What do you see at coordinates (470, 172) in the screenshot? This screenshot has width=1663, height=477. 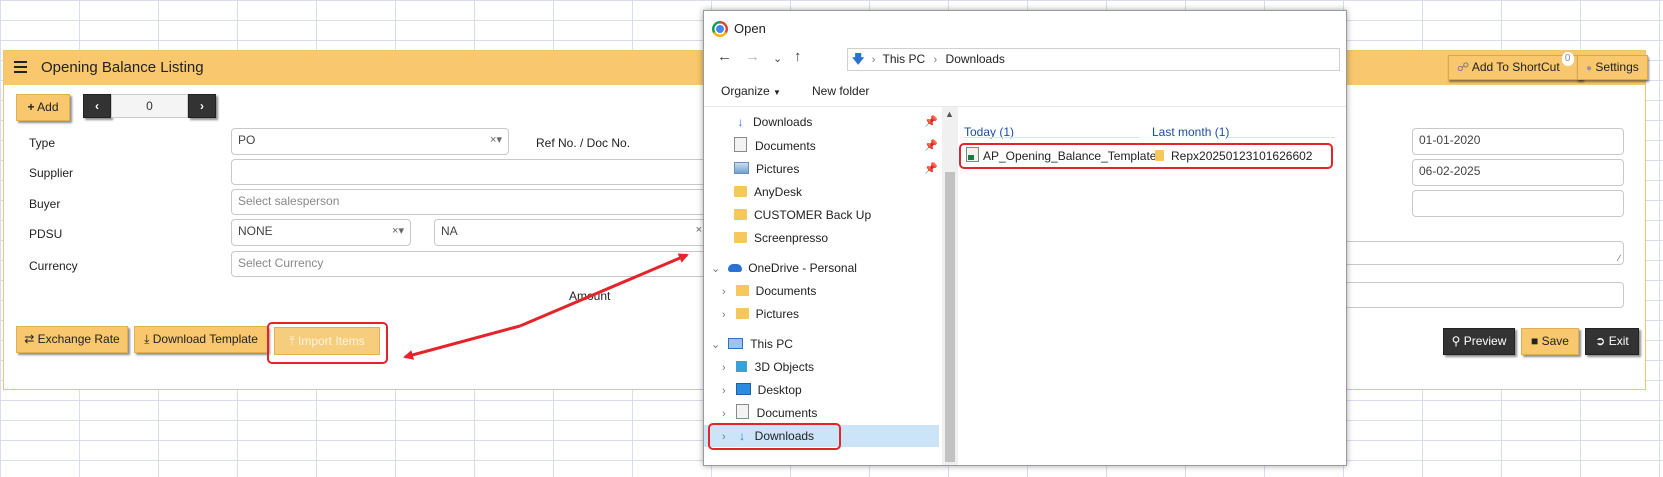 I see `supplier-select` at bounding box center [470, 172].